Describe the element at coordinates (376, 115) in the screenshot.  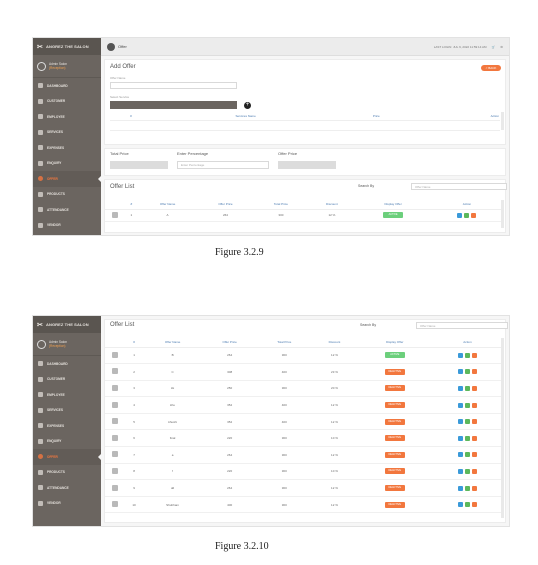
I see `col-price: Price` at that location.